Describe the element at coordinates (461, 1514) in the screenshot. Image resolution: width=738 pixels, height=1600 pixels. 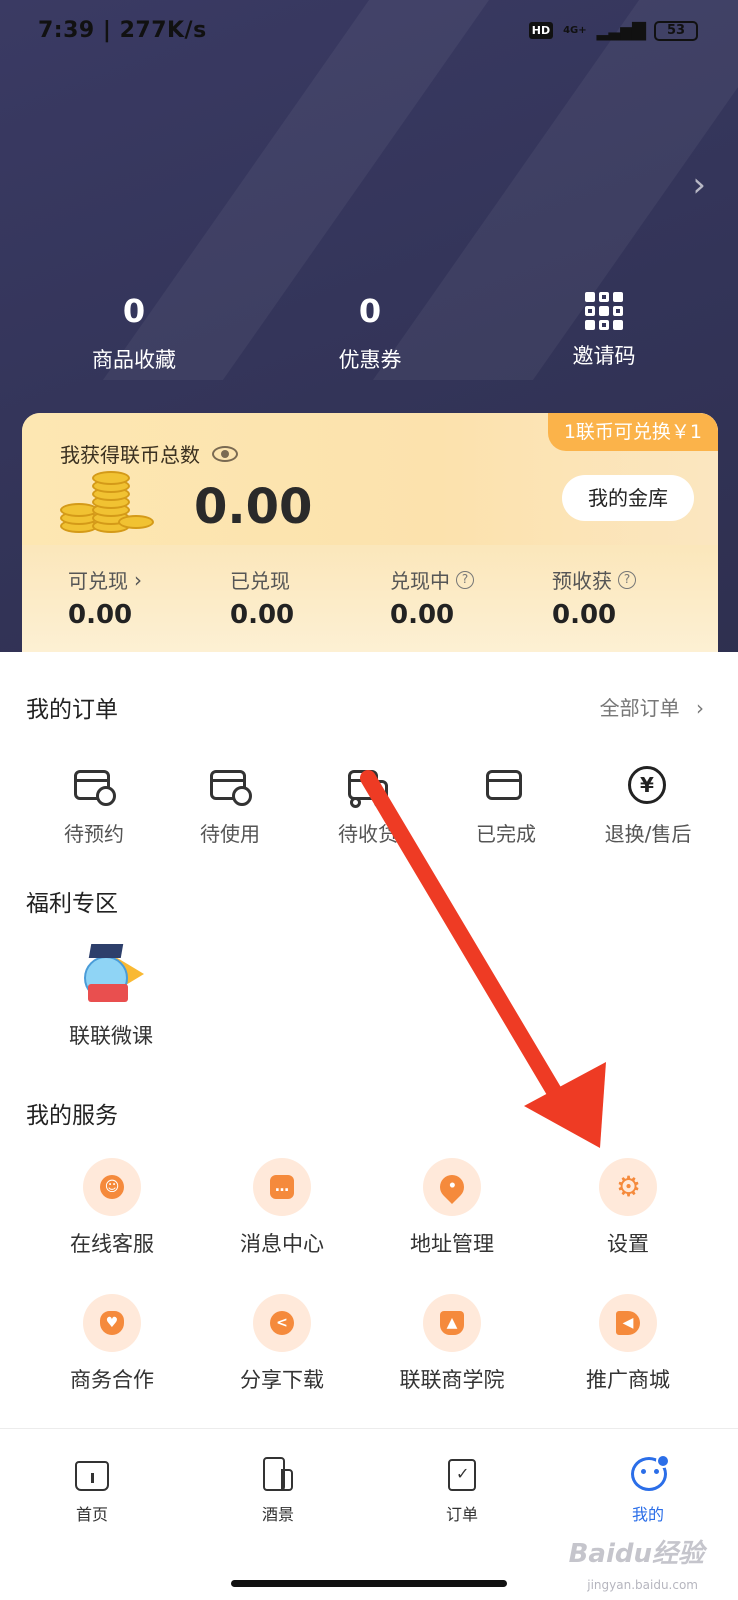
I see `tab-label: 订单` at that location.